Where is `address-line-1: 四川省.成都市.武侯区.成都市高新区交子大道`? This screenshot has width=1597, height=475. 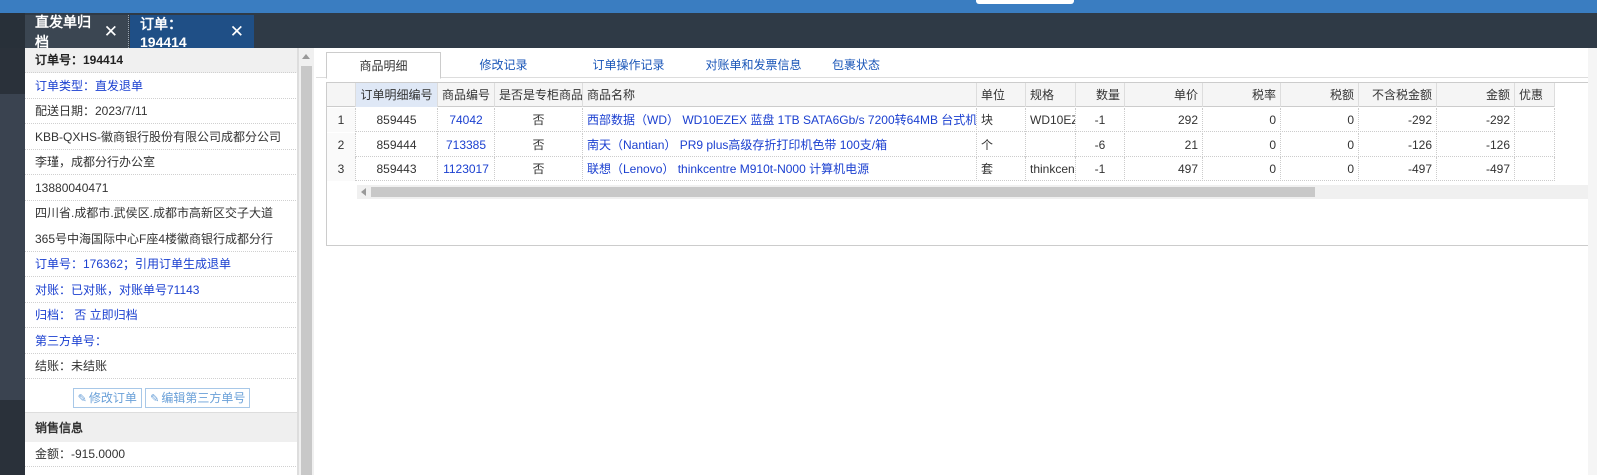 address-line-1: 四川省.成都市.武侯区.成都市高新区交子大道 is located at coordinates (154, 213).